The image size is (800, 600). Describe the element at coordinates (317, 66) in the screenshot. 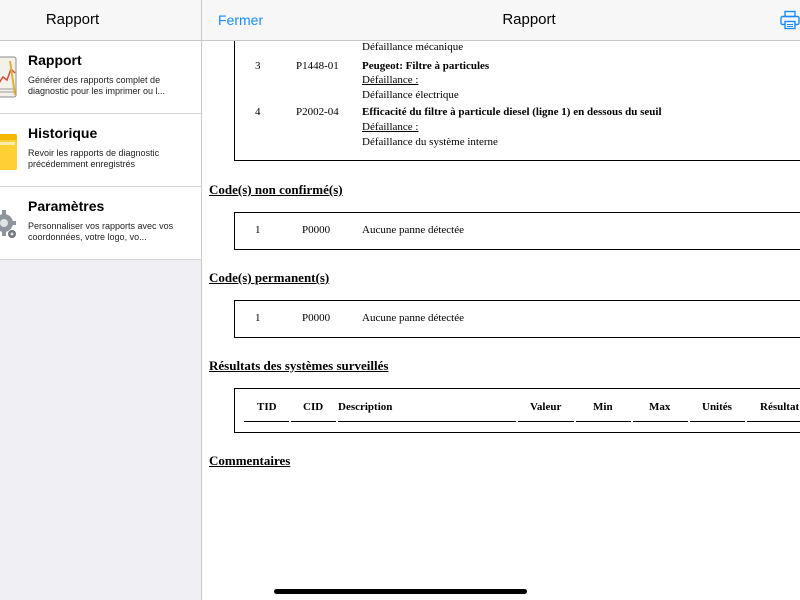

I see `code-value: P1448-01` at that location.